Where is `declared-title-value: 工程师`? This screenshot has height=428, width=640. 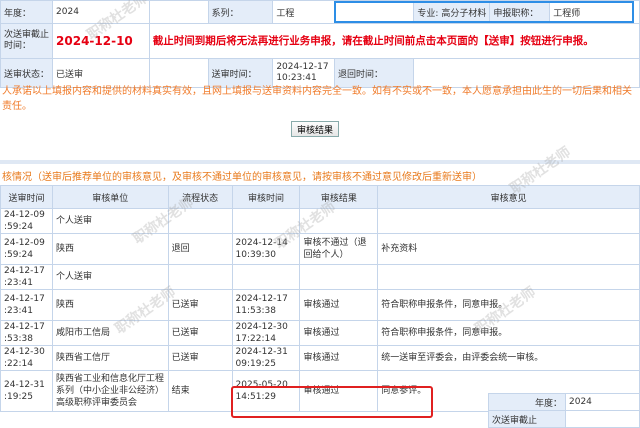
declared-title-value: 工程师 is located at coordinates (594, 12).